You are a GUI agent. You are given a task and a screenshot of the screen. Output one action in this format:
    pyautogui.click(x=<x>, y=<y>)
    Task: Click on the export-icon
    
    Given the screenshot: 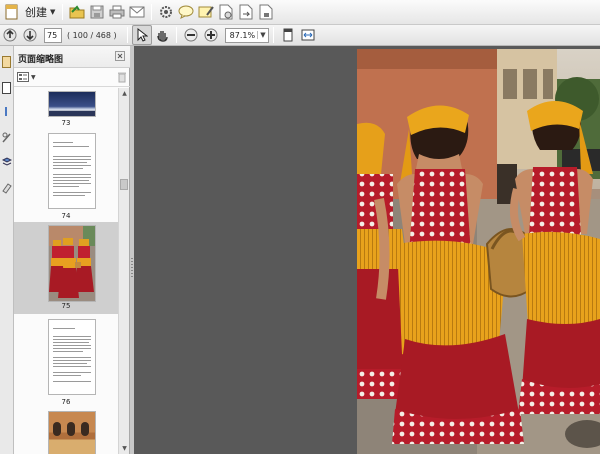 What is the action you would take?
    pyautogui.click(x=246, y=12)
    